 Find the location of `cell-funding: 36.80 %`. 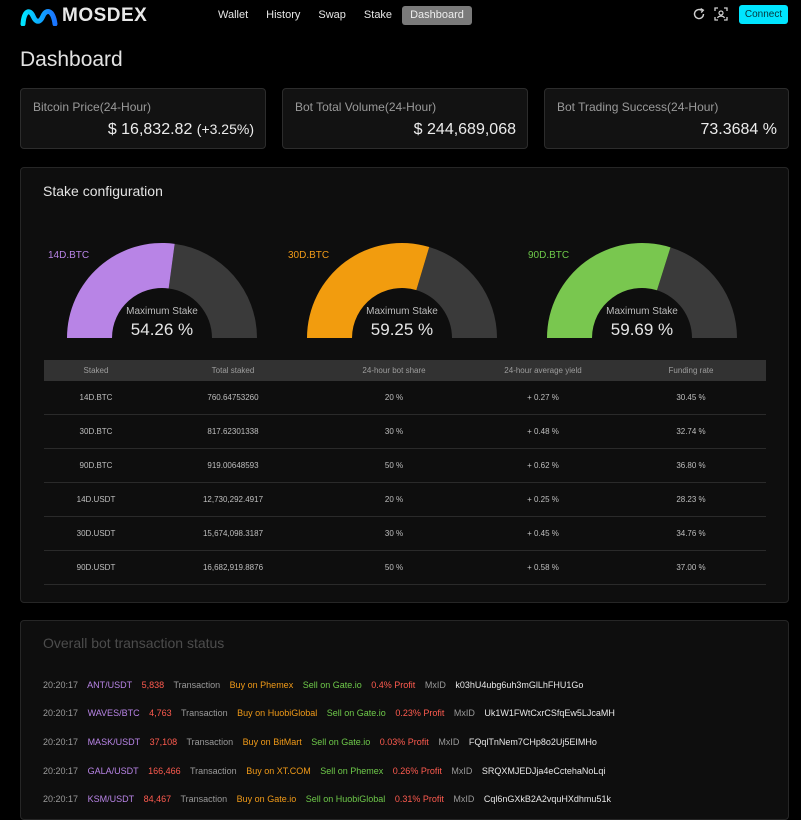

cell-funding: 36.80 % is located at coordinates (691, 465).